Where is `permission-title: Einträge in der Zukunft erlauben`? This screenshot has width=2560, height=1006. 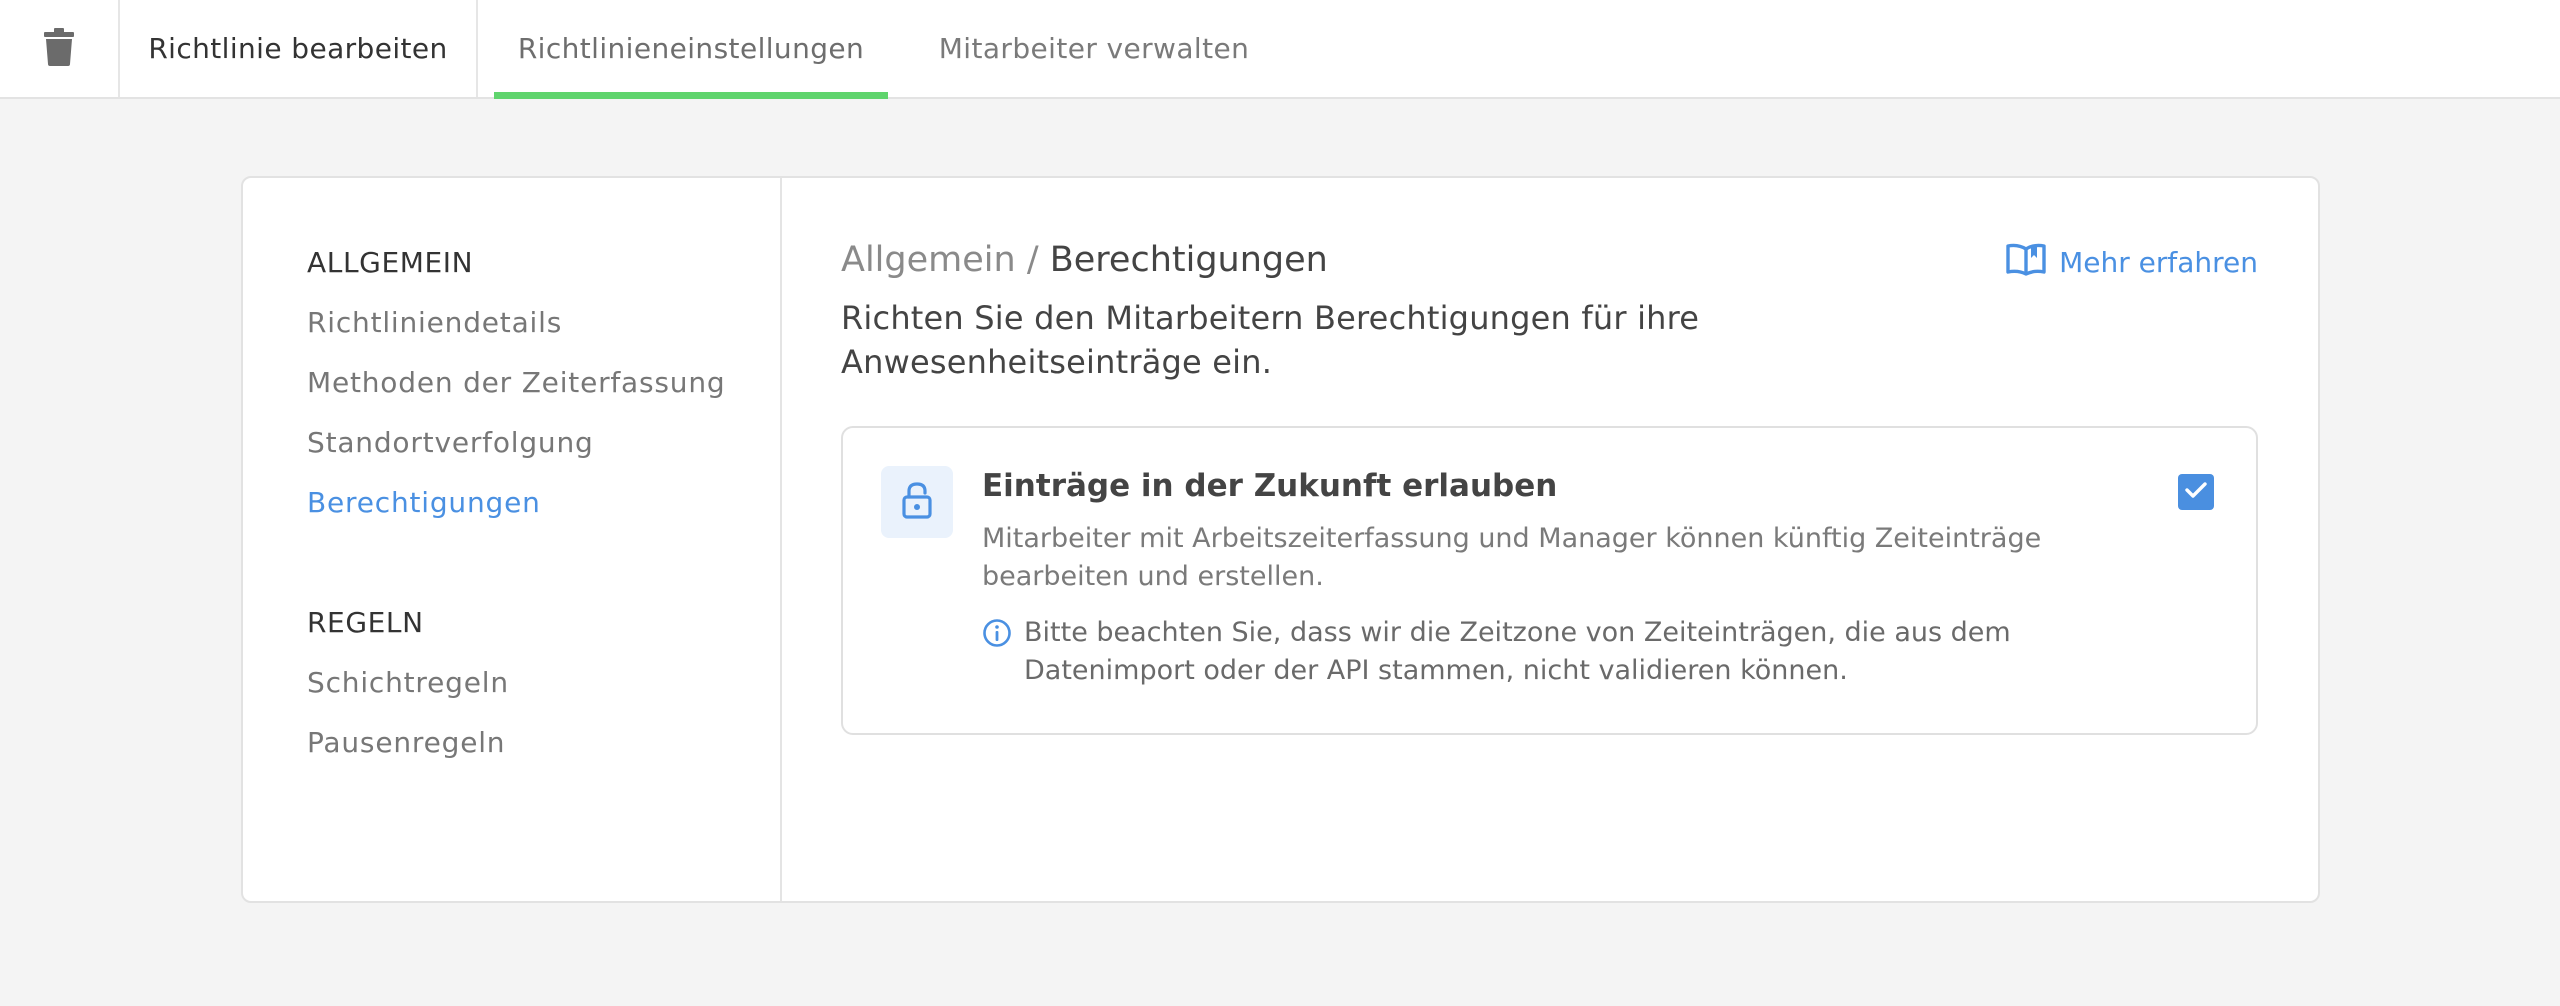 permission-title: Einträge in der Zukunft erlauben is located at coordinates (1270, 486).